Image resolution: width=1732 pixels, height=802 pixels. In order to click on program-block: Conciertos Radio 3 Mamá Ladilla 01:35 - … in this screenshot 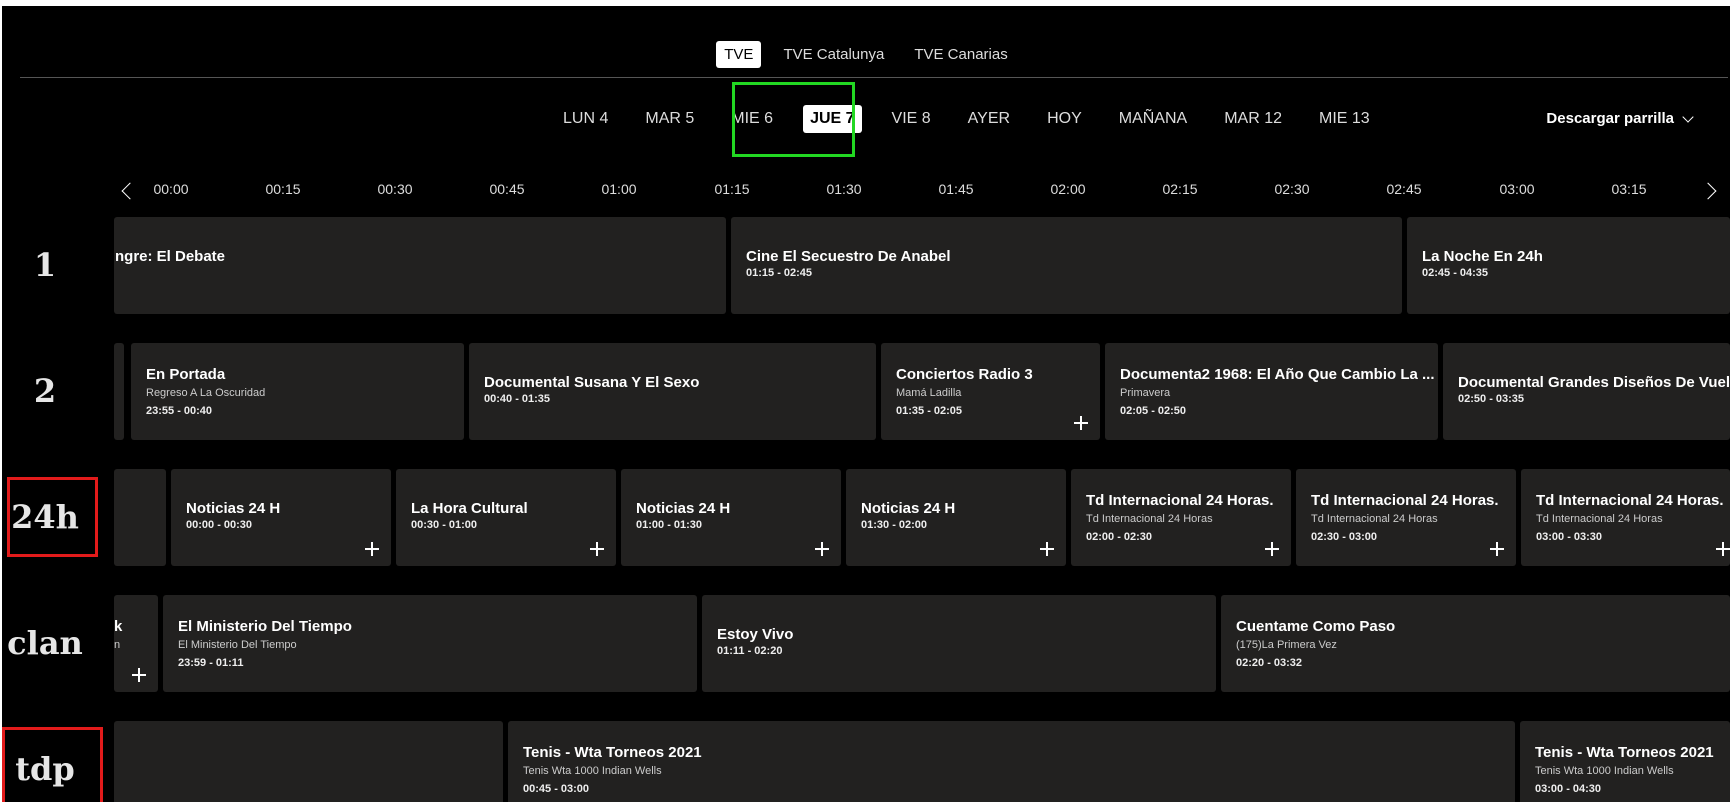, I will do `click(990, 391)`.